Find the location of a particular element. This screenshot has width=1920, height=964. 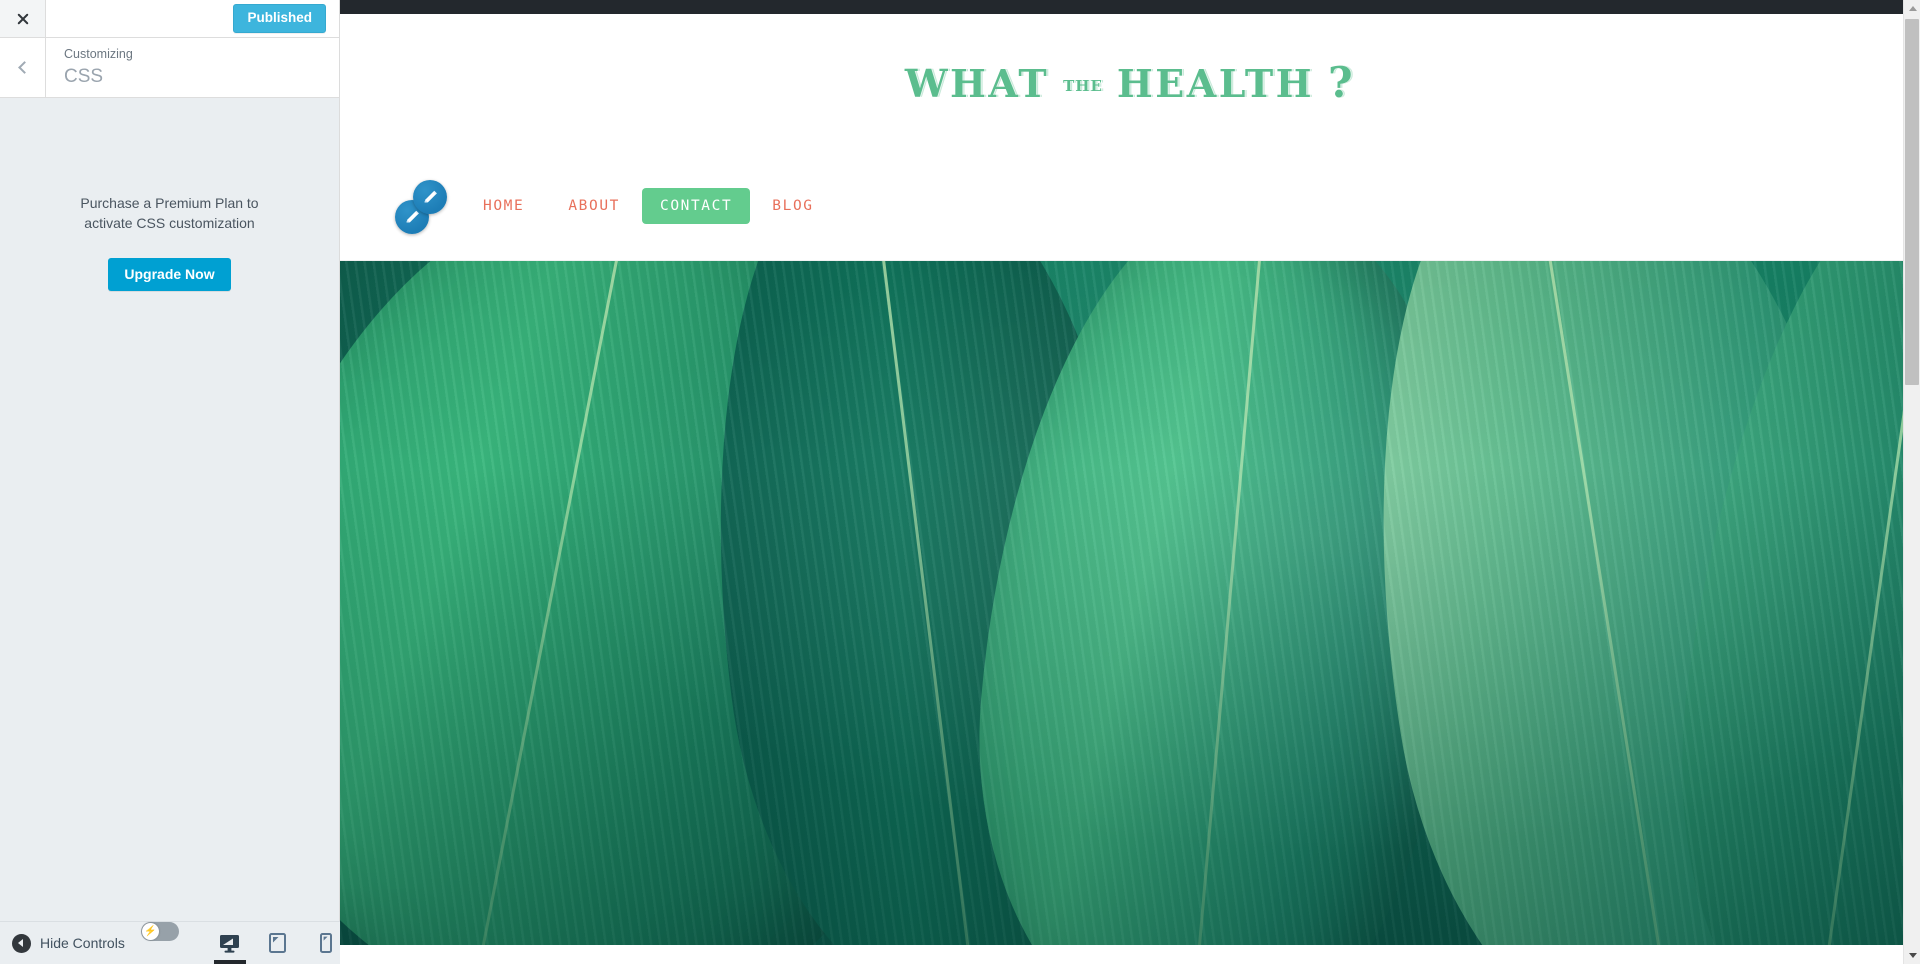

nav-item-contact: Contact is located at coordinates (696, 205).